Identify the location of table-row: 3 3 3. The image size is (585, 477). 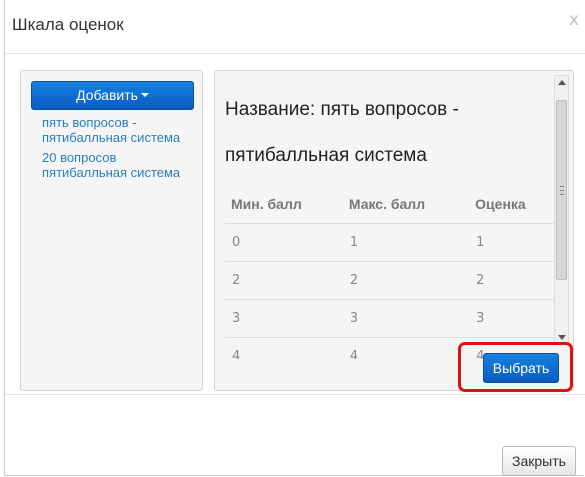
(390, 318).